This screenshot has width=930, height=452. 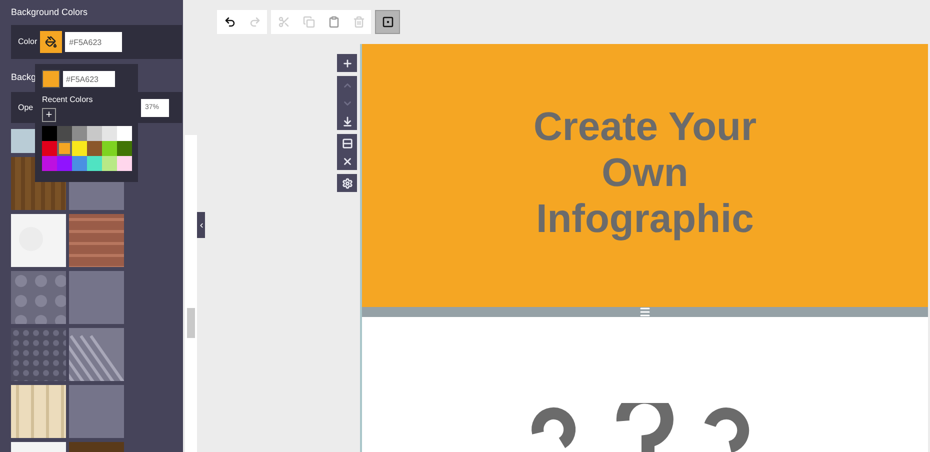 I want to click on rows-icon, so click(x=347, y=143).